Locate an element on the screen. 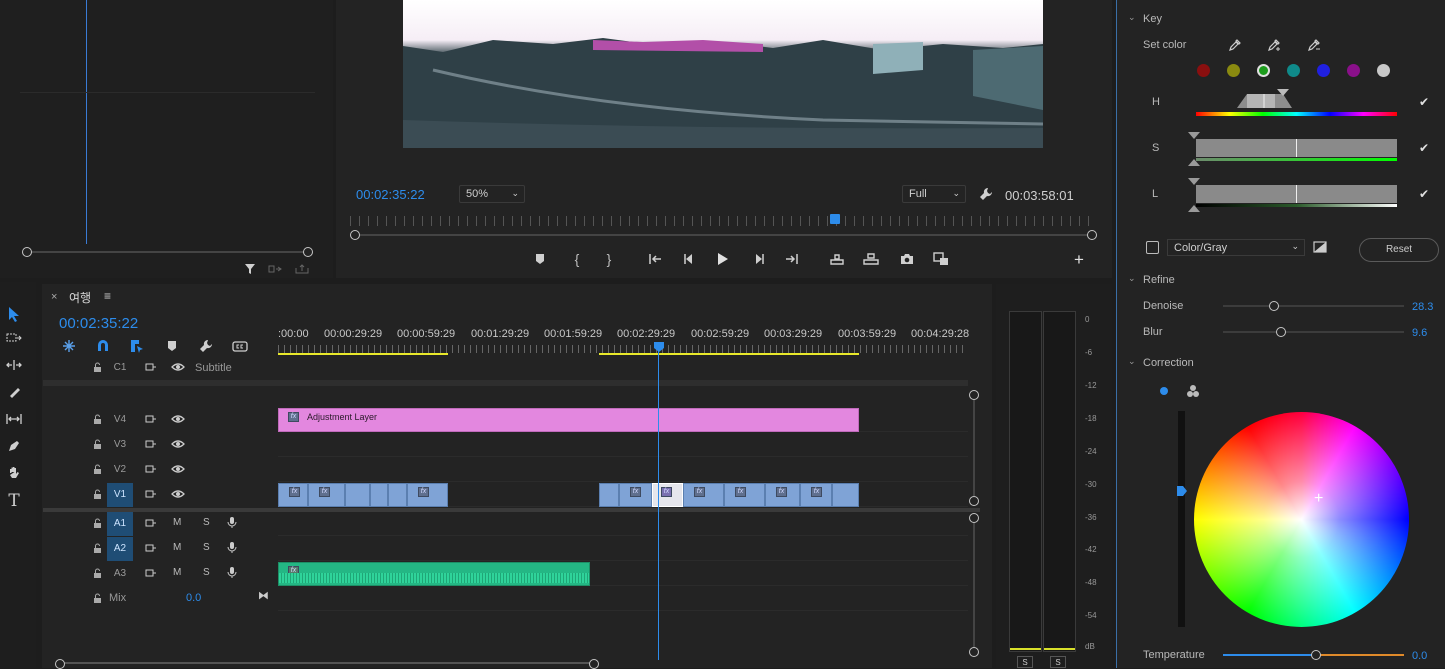 This screenshot has height=669, width=1445. denoise-slider is located at coordinates (1313, 306).